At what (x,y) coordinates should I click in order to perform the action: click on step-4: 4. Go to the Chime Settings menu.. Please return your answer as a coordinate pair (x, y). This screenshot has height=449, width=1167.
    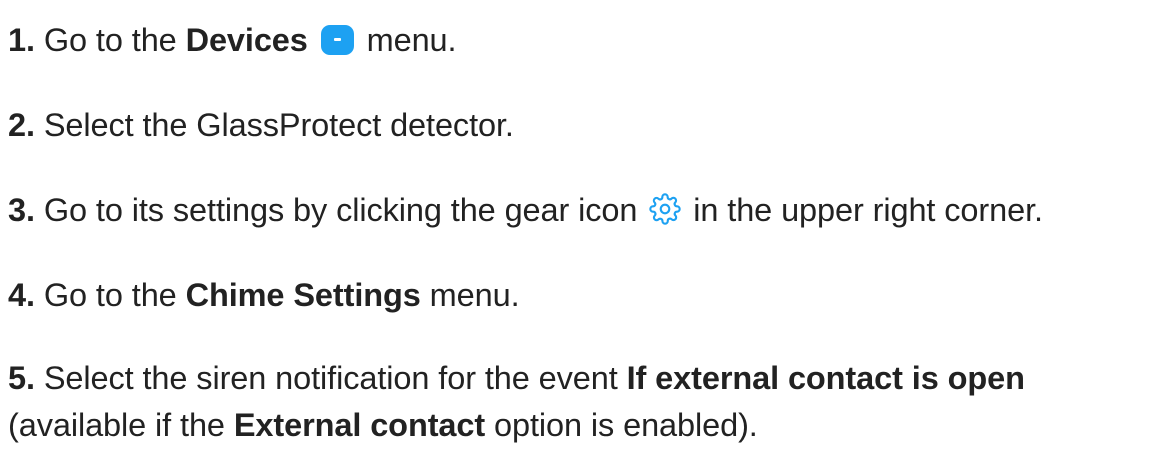
    Looking at the image, I should click on (264, 295).